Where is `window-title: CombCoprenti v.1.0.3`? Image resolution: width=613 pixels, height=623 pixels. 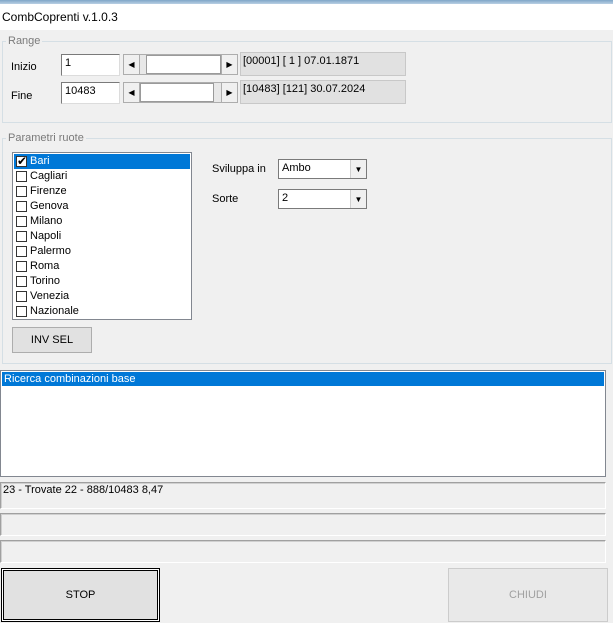 window-title: CombCoprenti v.1.0.3 is located at coordinates (60, 17).